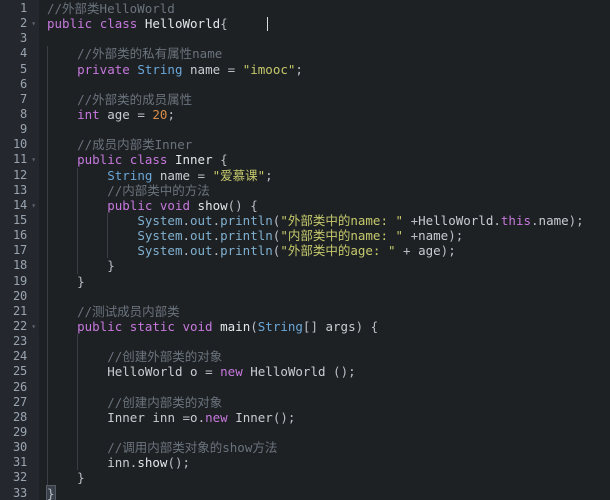 This screenshot has width=610, height=500. I want to click on code-line: Inner inn =o.new Inner();, so click(325, 417).